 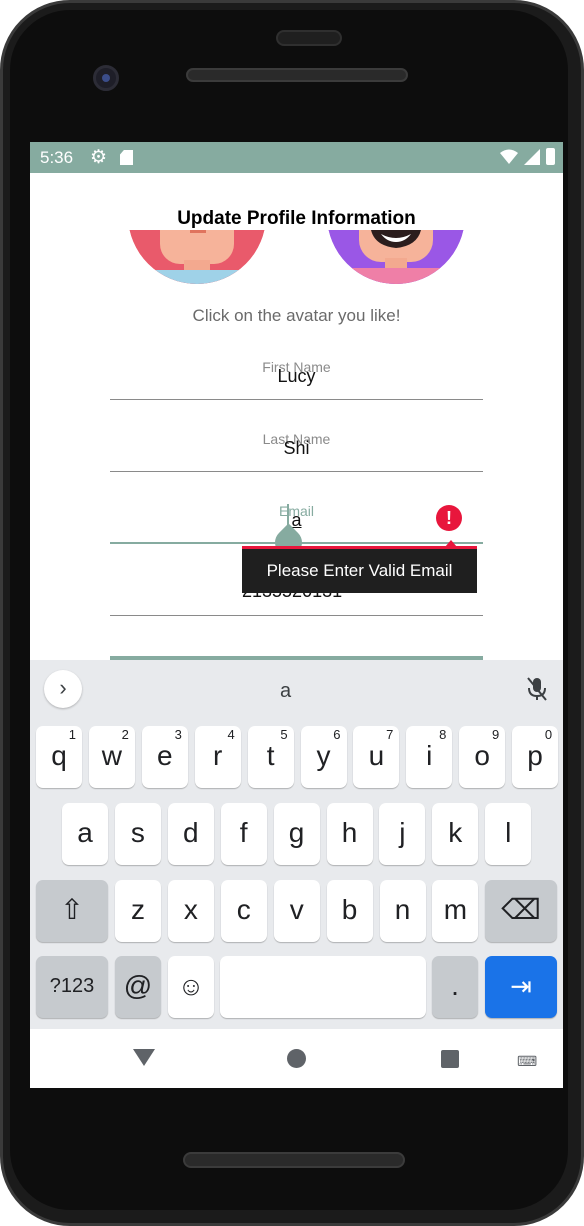 I want to click on key-r-label: r, so click(x=218, y=755).